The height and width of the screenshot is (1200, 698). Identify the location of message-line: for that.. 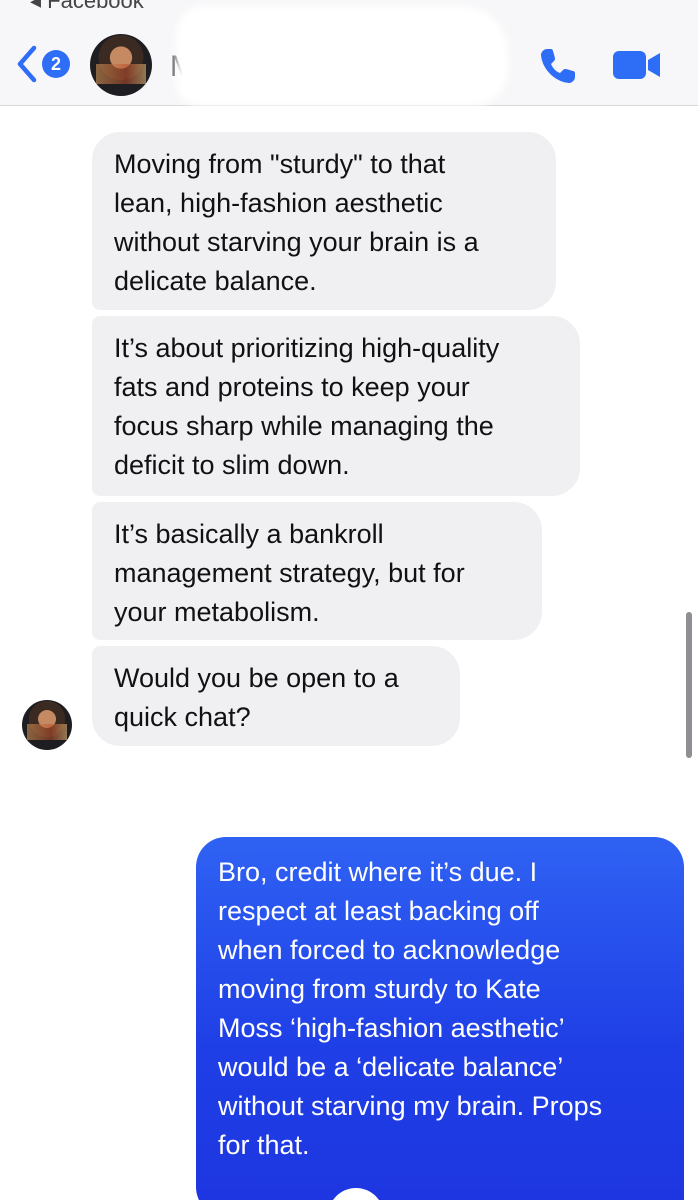
(264, 1145).